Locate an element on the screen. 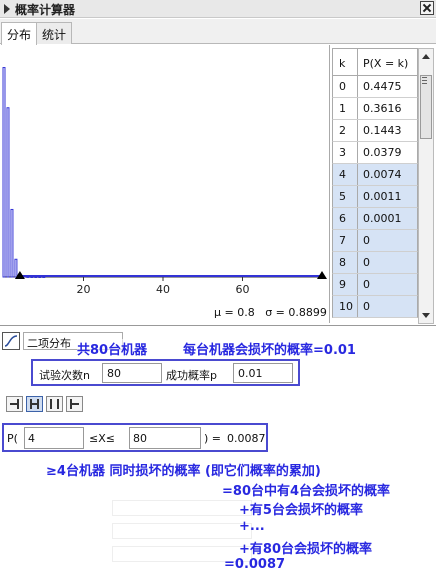 The height and width of the screenshot is (580, 436). table-row: 4 0.0074 is located at coordinates (375, 175).